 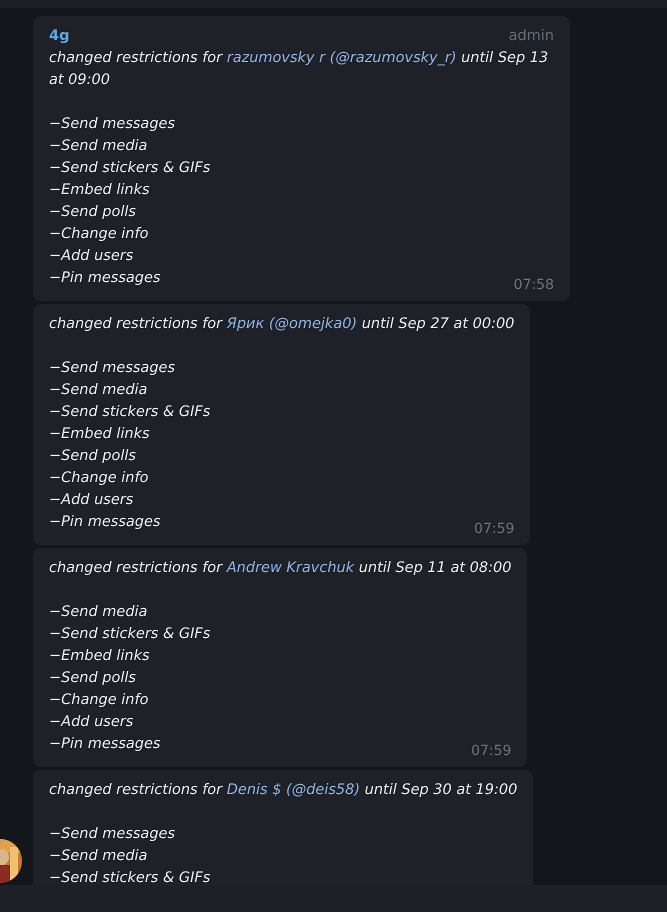 I want to click on user-link: Andrew Kravchuk, so click(x=290, y=568).